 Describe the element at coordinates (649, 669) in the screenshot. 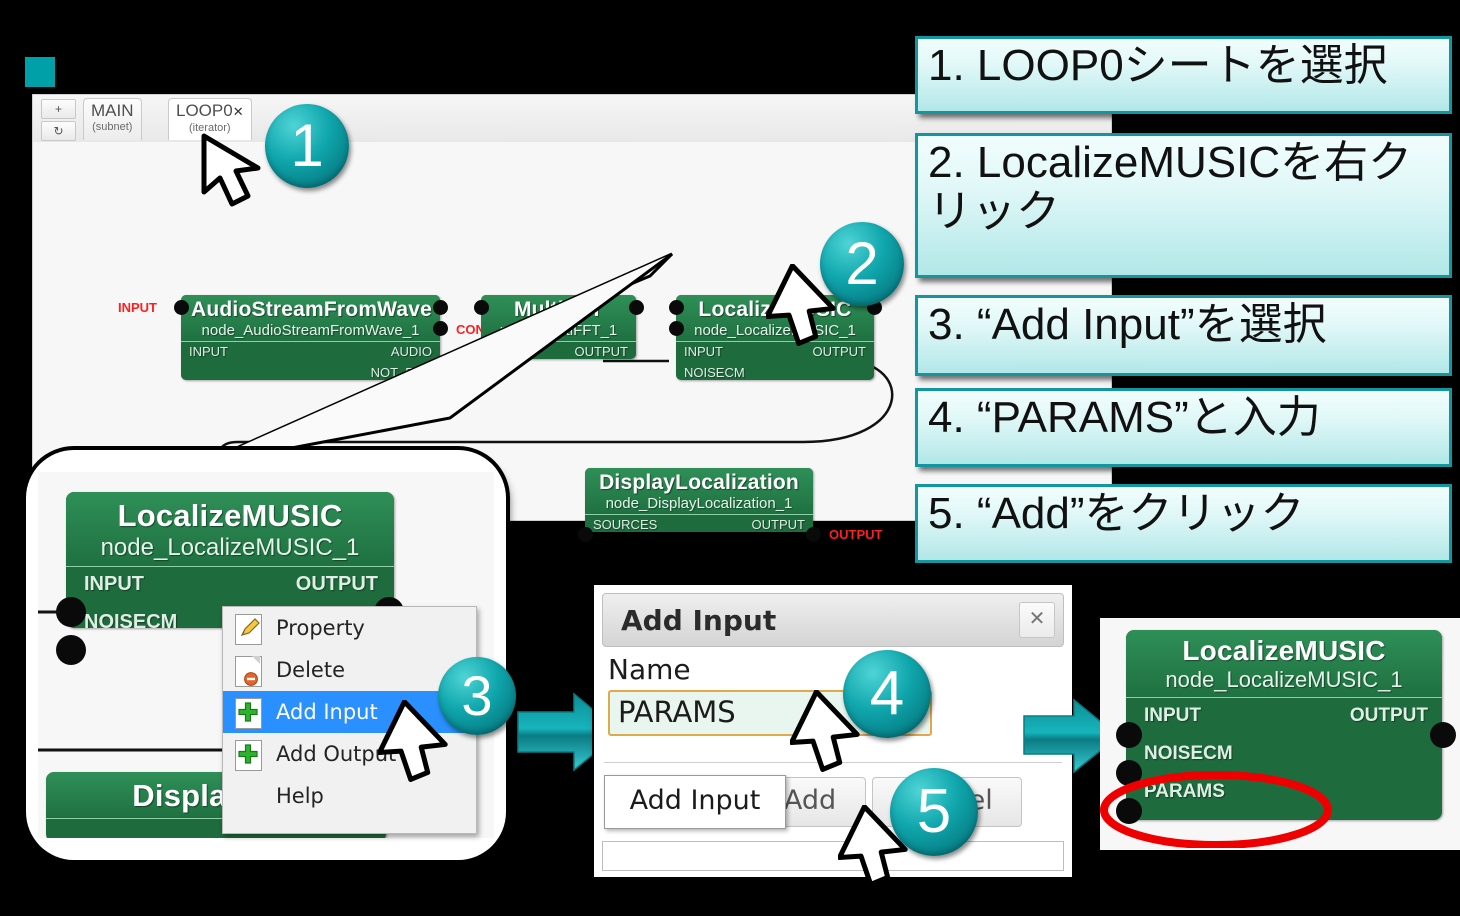

I see `name-label: Name` at that location.